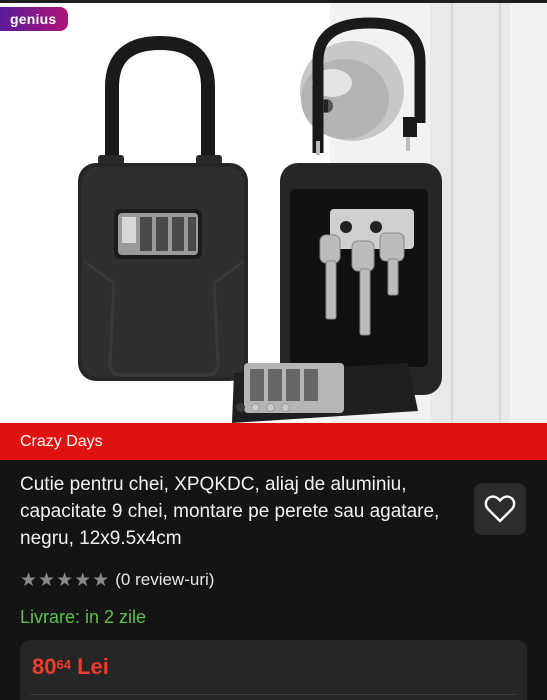 The width and height of the screenshot is (547, 700). Describe the element at coordinates (273, 694) in the screenshot. I see `divider` at that location.